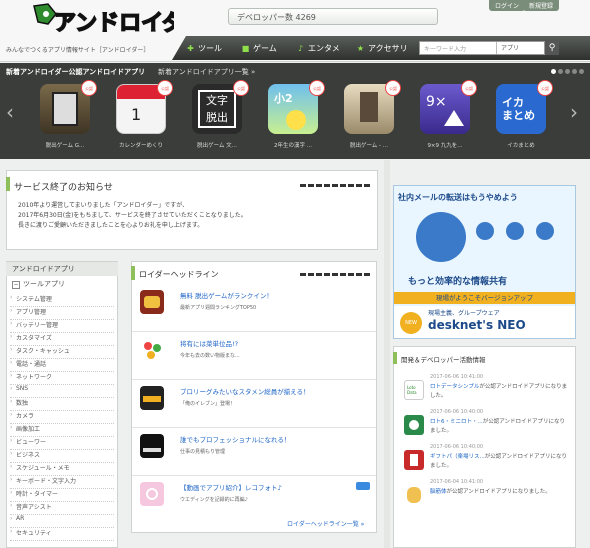 This screenshot has height=548, width=590. What do you see at coordinates (133, 273) in the screenshot?
I see `headline-accent` at bounding box center [133, 273].